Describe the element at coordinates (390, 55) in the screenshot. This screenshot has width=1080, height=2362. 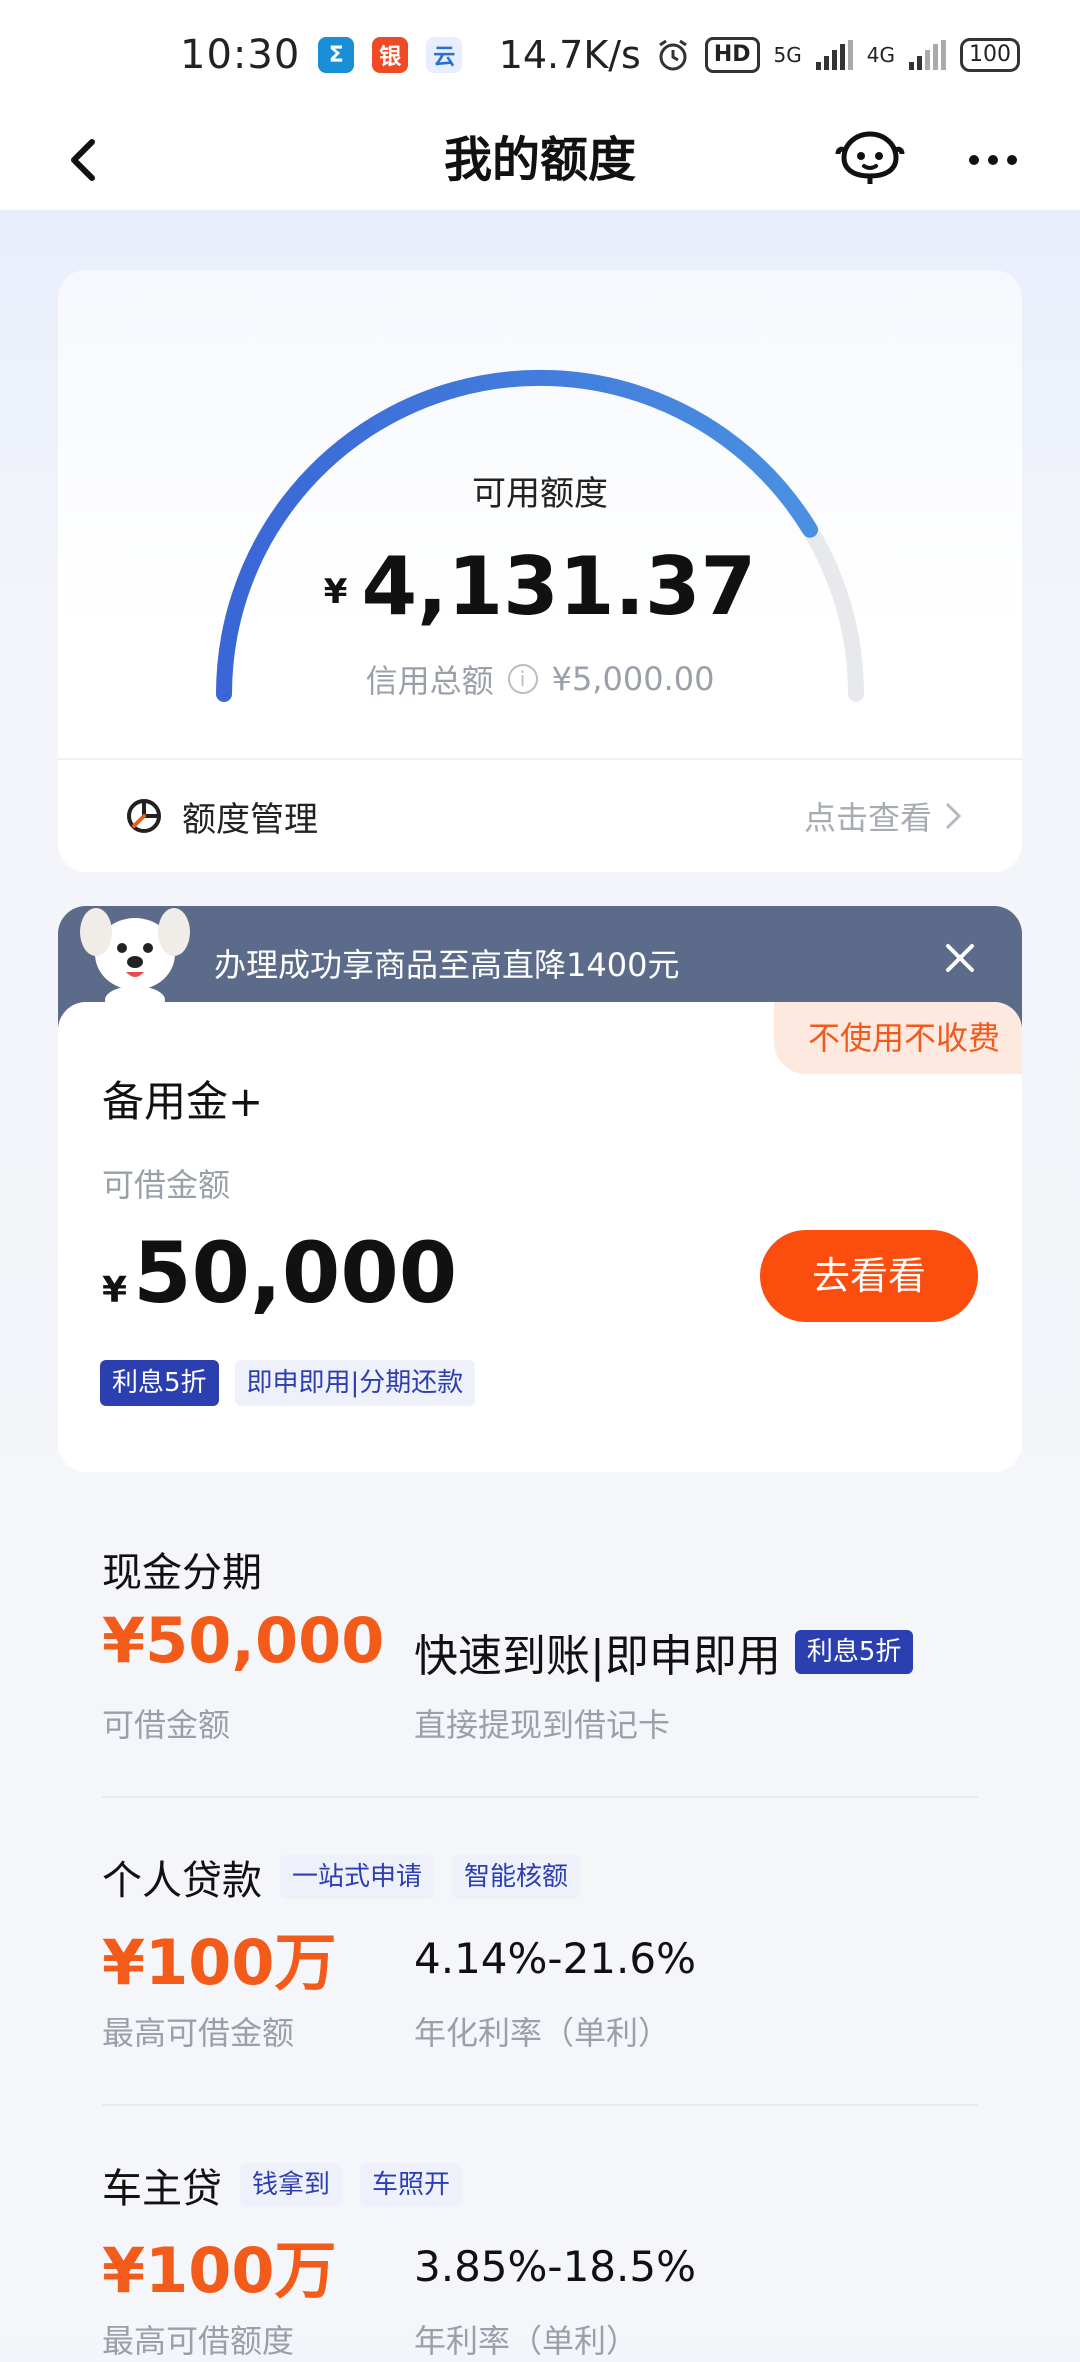
I see `bank-app-icon: 银` at that location.